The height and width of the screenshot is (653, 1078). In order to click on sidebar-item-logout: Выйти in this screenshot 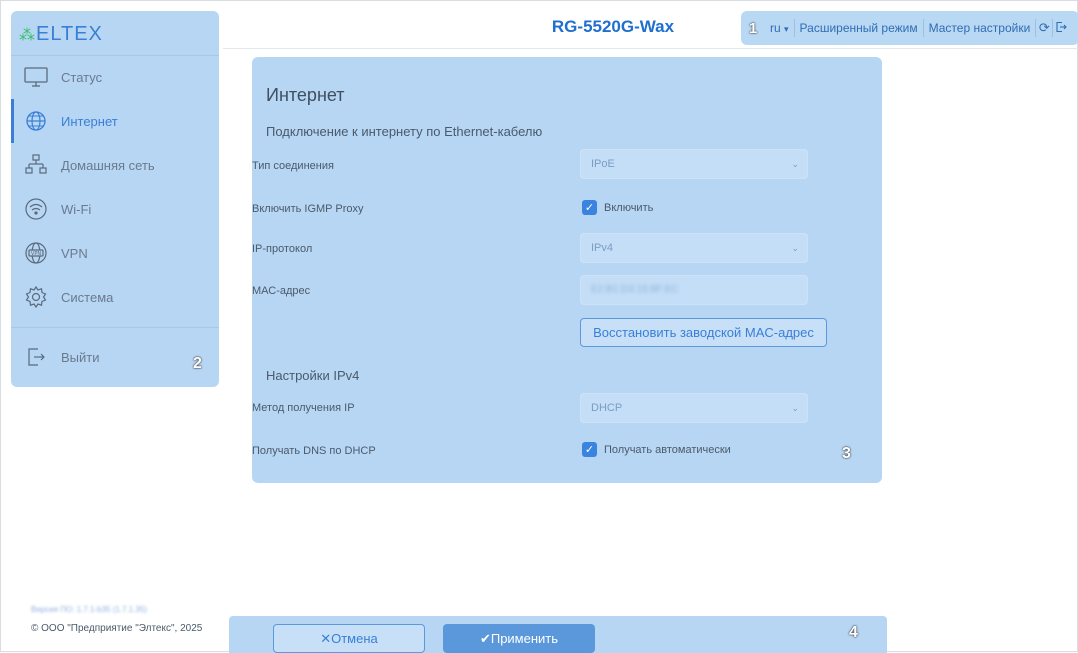, I will do `click(115, 357)`.